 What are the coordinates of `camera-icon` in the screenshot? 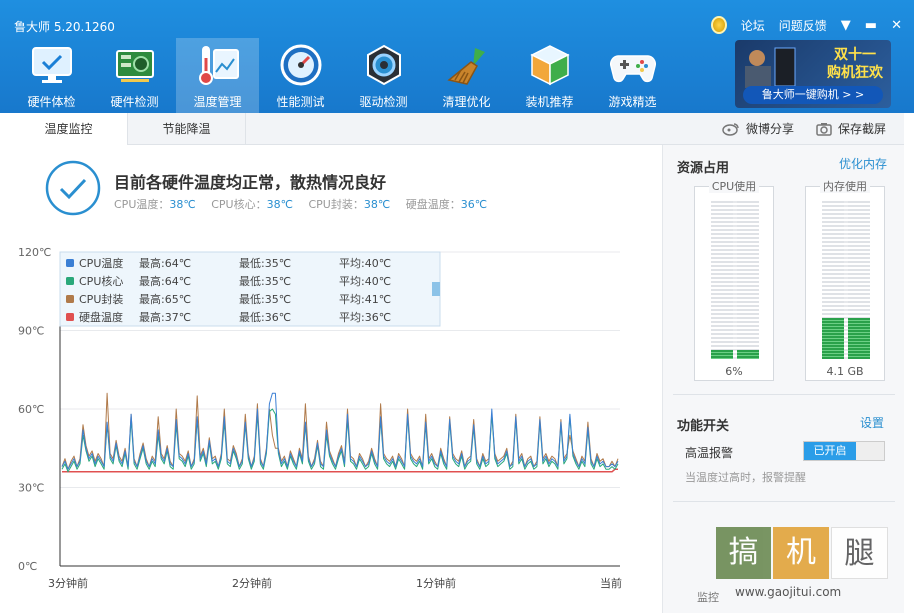 It's located at (824, 129).